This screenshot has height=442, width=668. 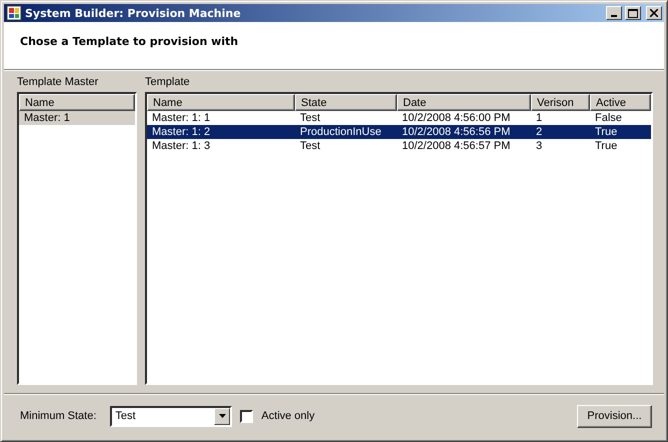 I want to click on table-cell: 3, so click(x=560, y=146).